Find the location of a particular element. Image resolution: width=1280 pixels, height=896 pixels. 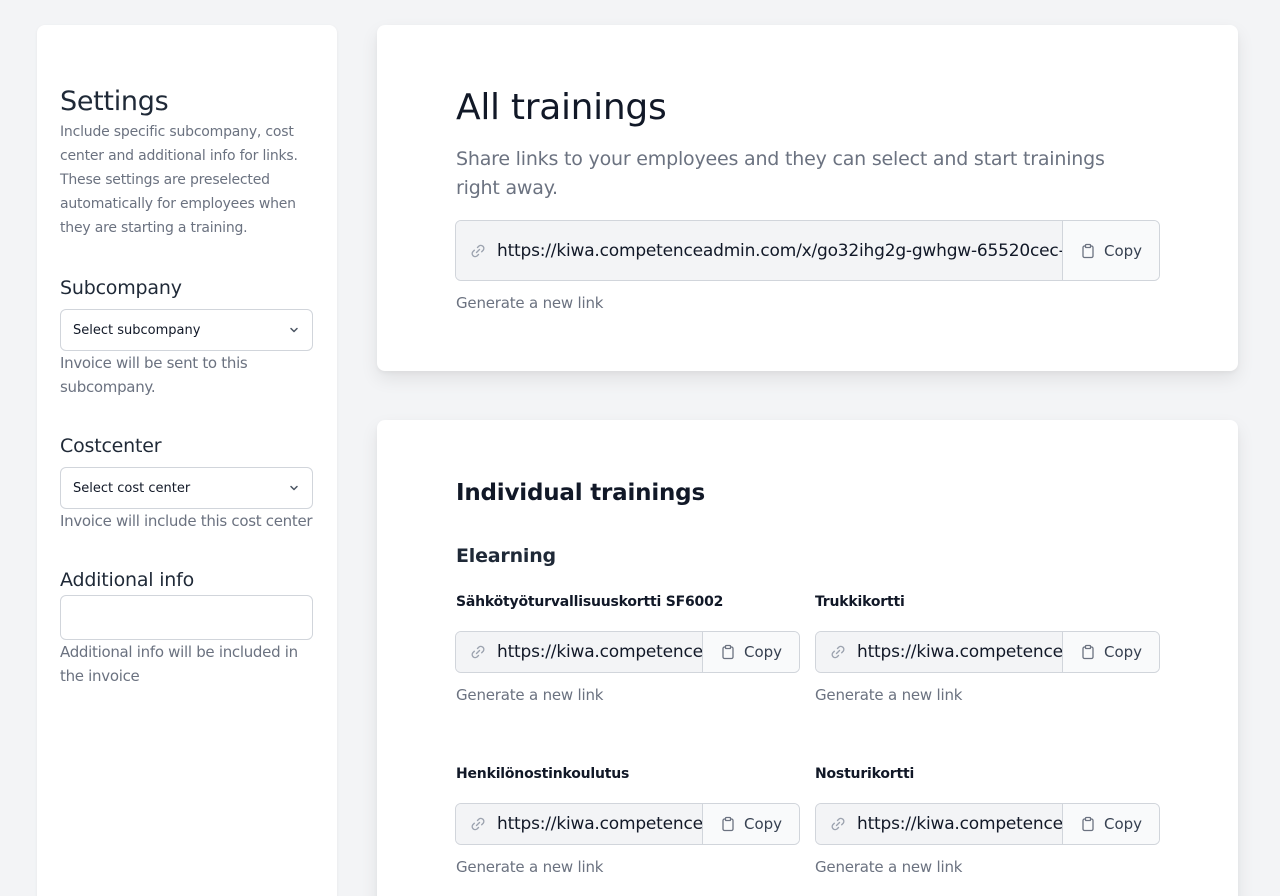

settings-title: Settings is located at coordinates (114, 101).